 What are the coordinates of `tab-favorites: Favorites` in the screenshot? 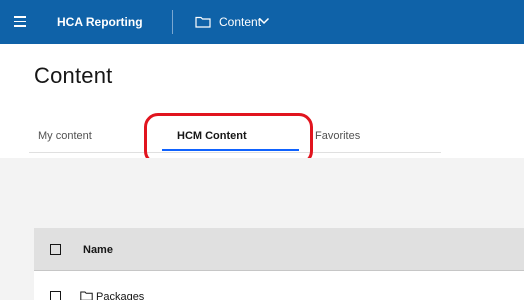 It's located at (337, 136).